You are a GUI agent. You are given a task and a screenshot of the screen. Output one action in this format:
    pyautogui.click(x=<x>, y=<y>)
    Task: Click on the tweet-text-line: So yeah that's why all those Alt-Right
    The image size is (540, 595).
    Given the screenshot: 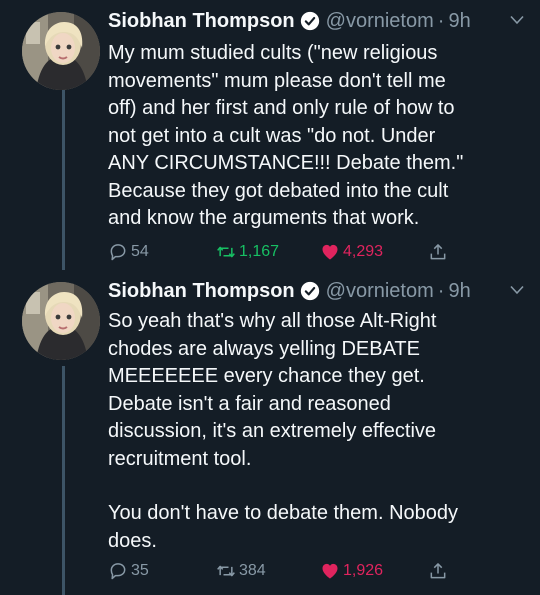 What is the action you would take?
    pyautogui.click(x=272, y=321)
    